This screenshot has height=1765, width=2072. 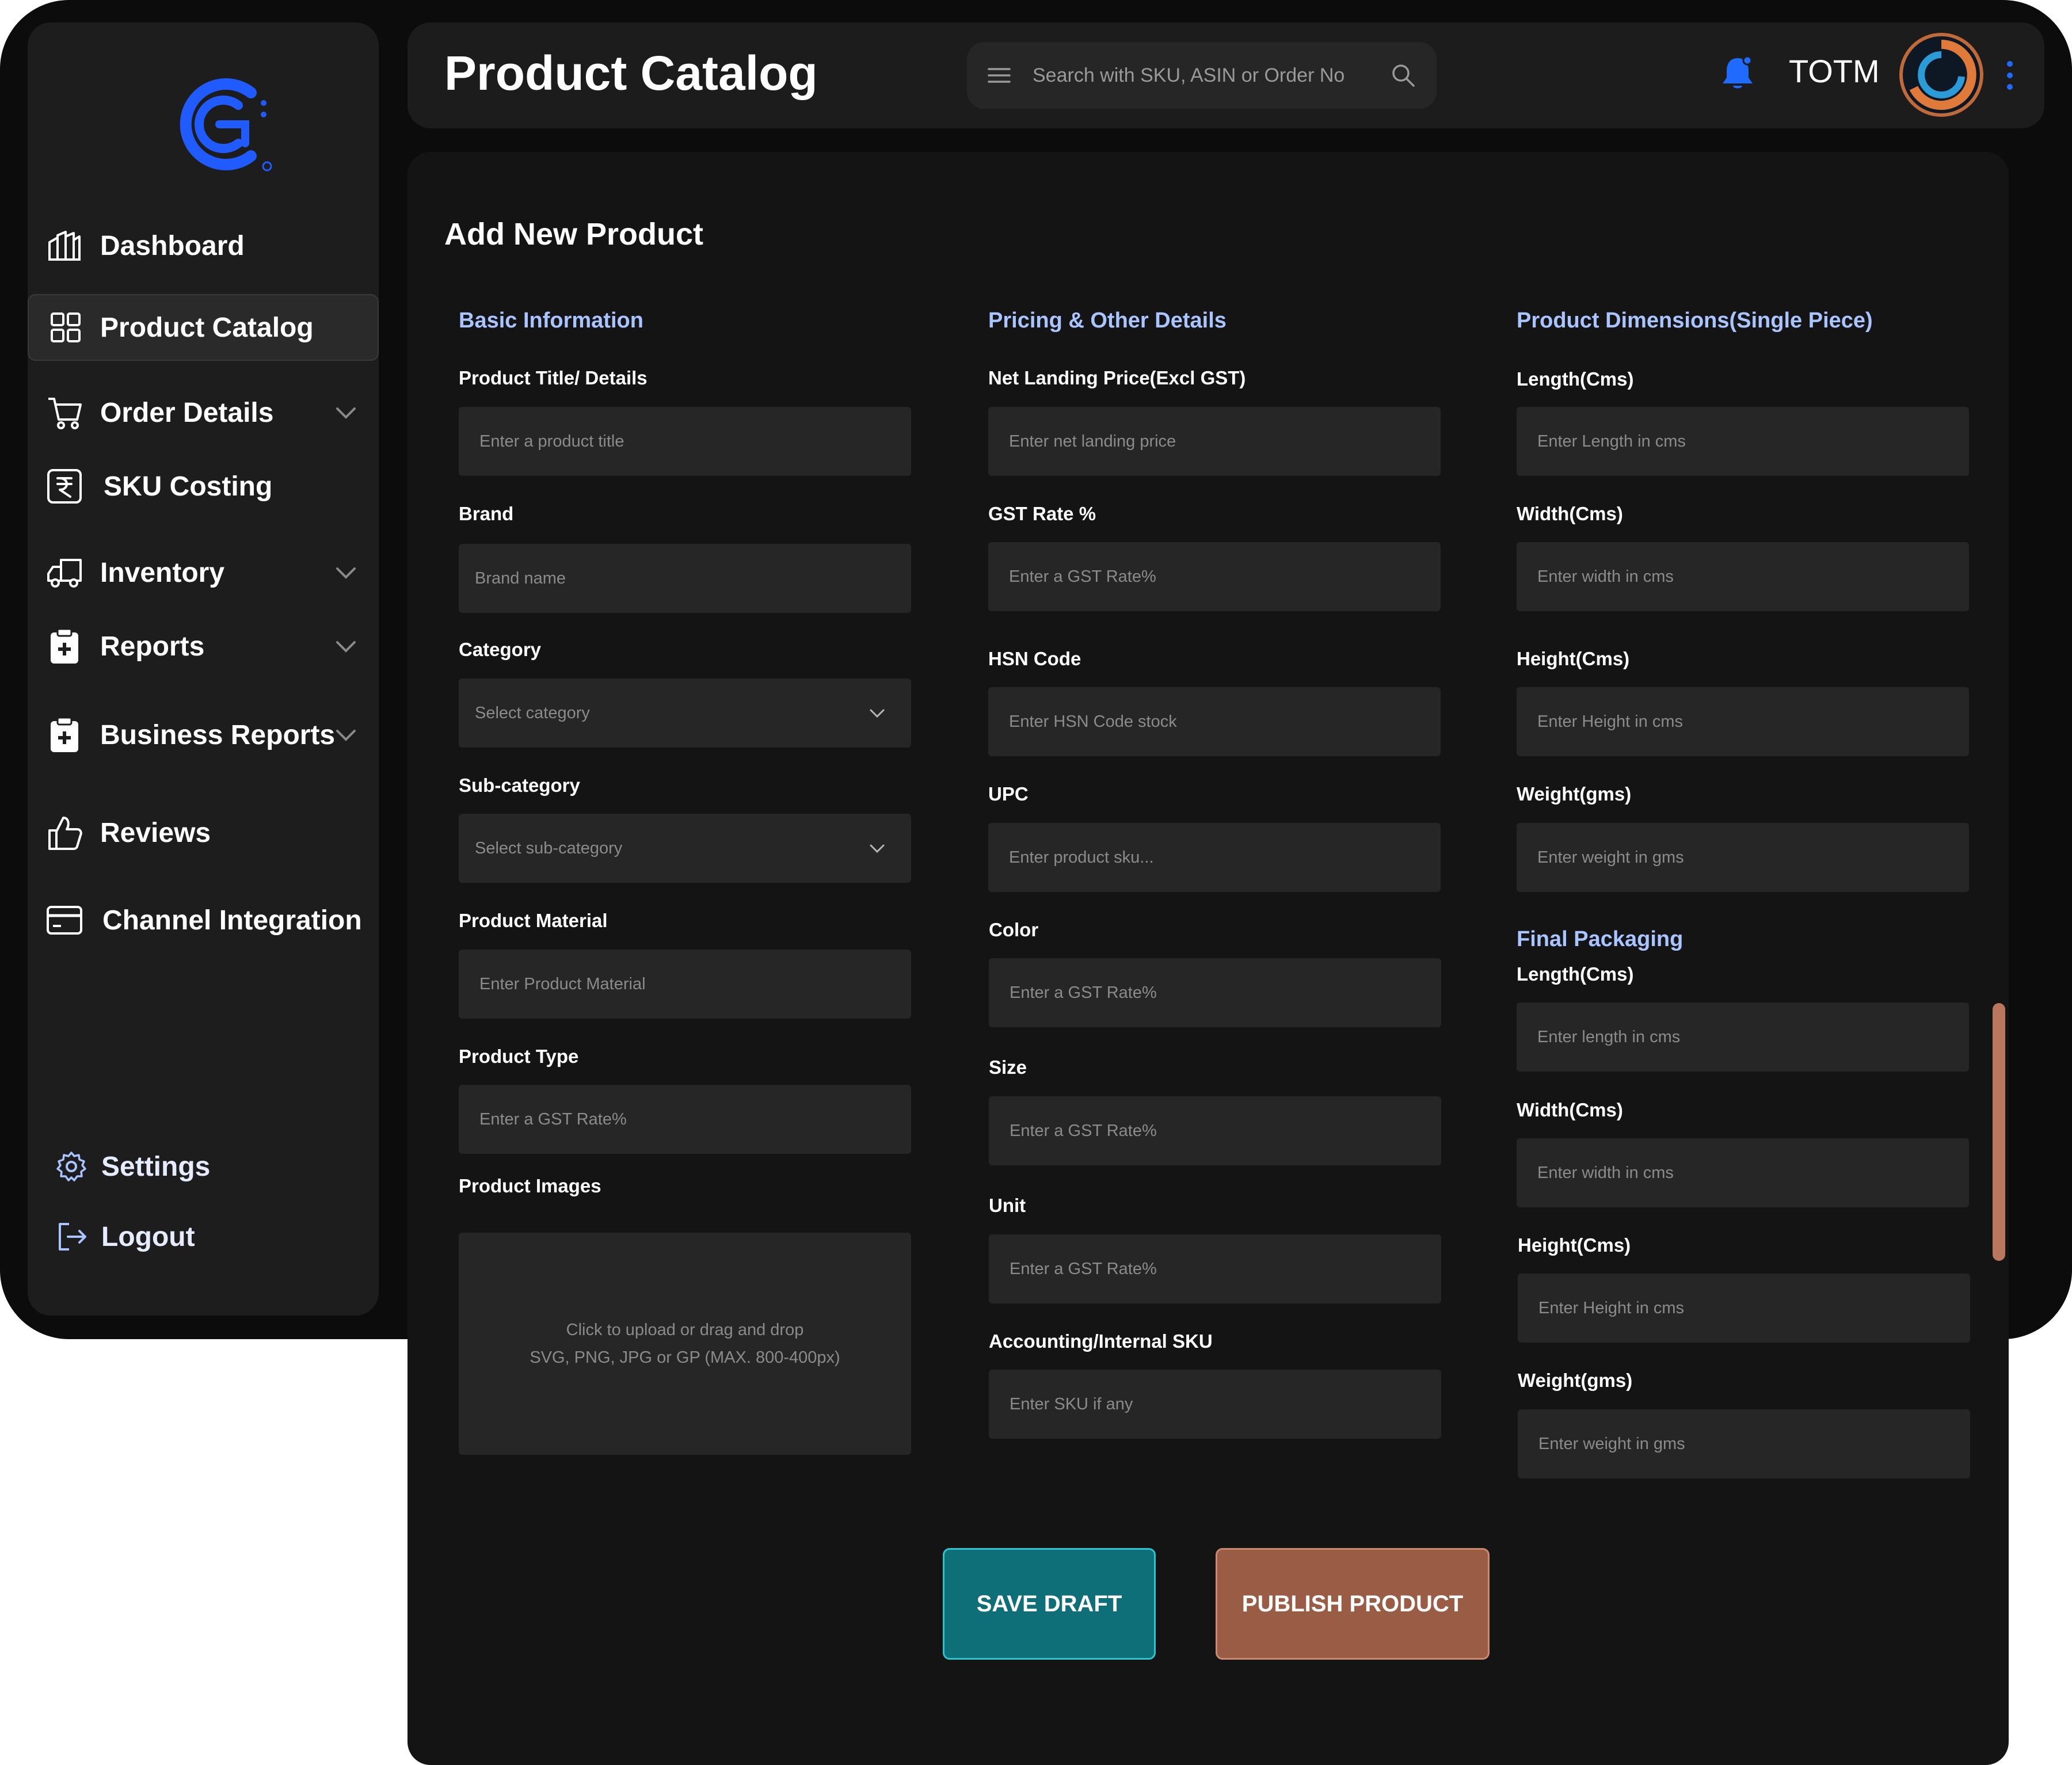 I want to click on product-material-label: Product Material, so click(x=533, y=920).